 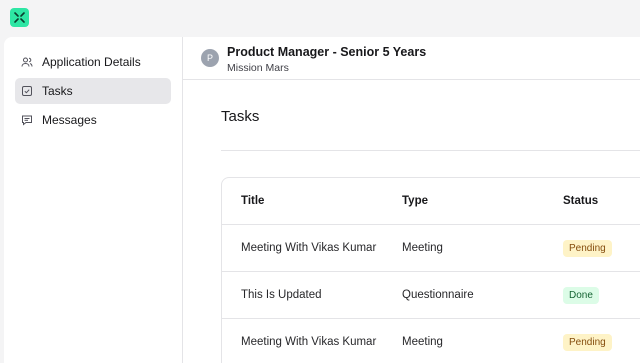 What do you see at coordinates (27, 120) in the screenshot?
I see `chat-icon` at bounding box center [27, 120].